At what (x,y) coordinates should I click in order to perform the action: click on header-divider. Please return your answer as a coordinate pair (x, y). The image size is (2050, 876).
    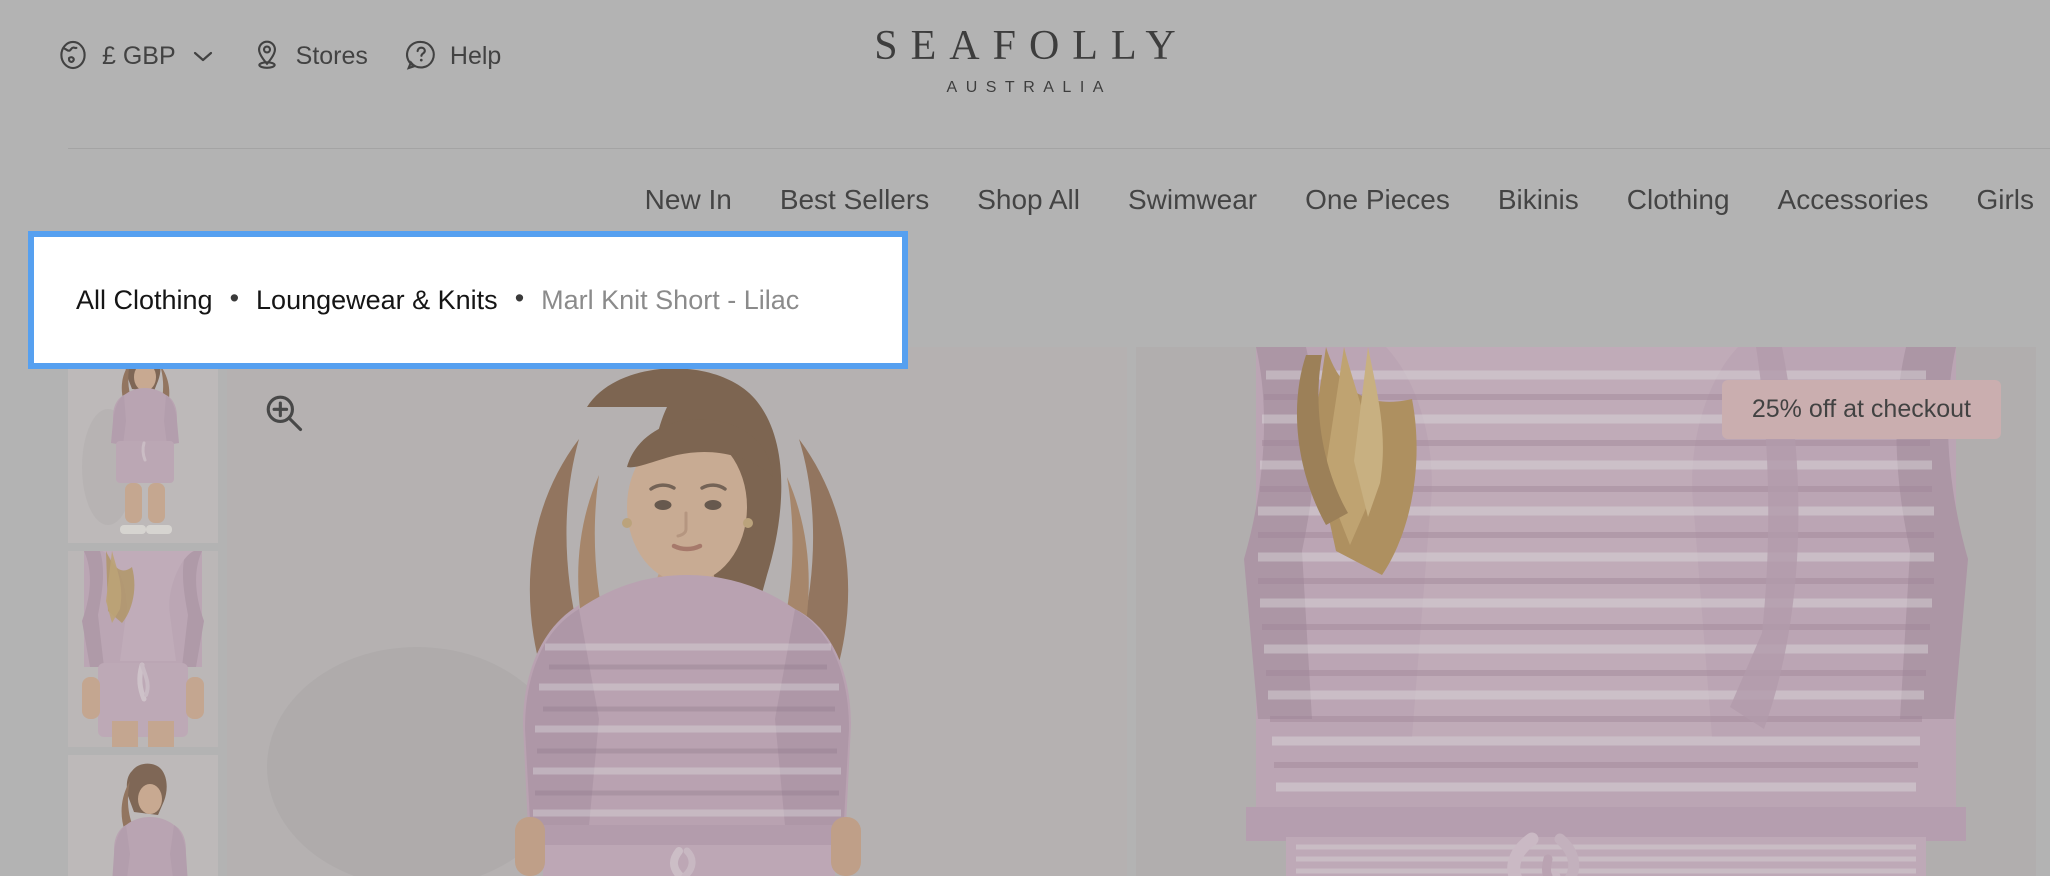
    Looking at the image, I should click on (1059, 148).